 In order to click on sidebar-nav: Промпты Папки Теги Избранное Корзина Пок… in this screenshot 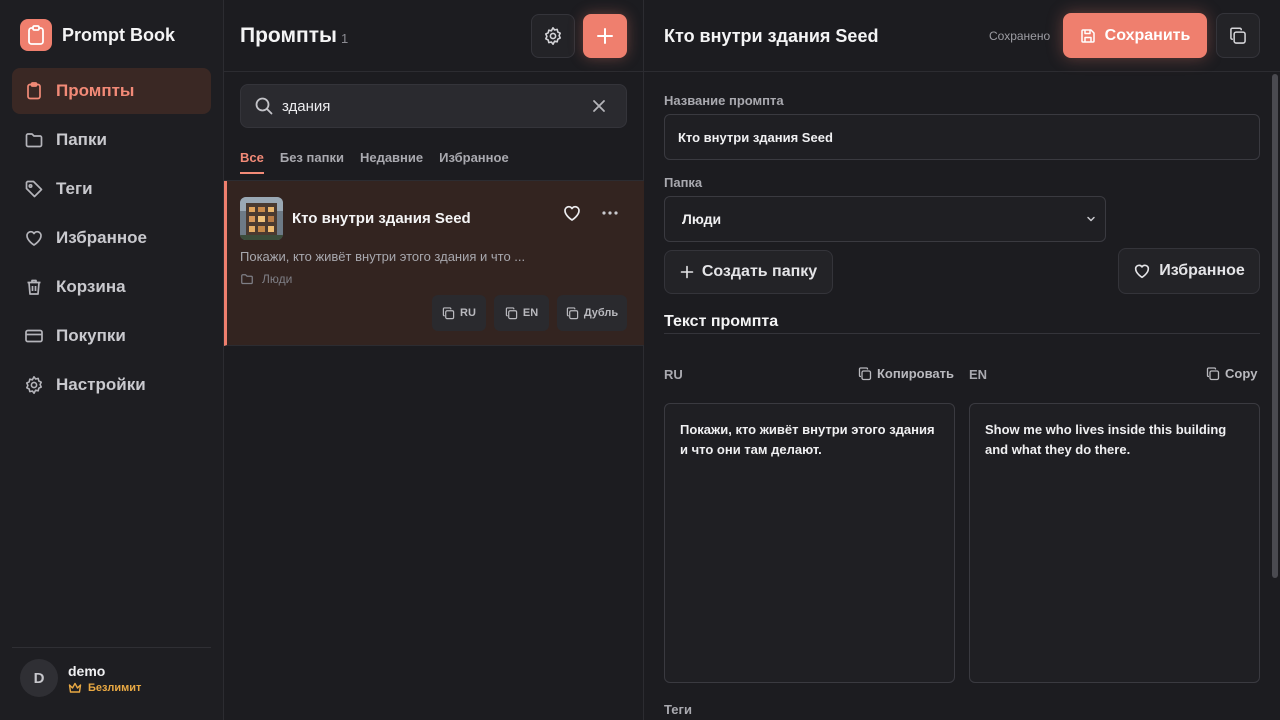, I will do `click(111, 239)`.